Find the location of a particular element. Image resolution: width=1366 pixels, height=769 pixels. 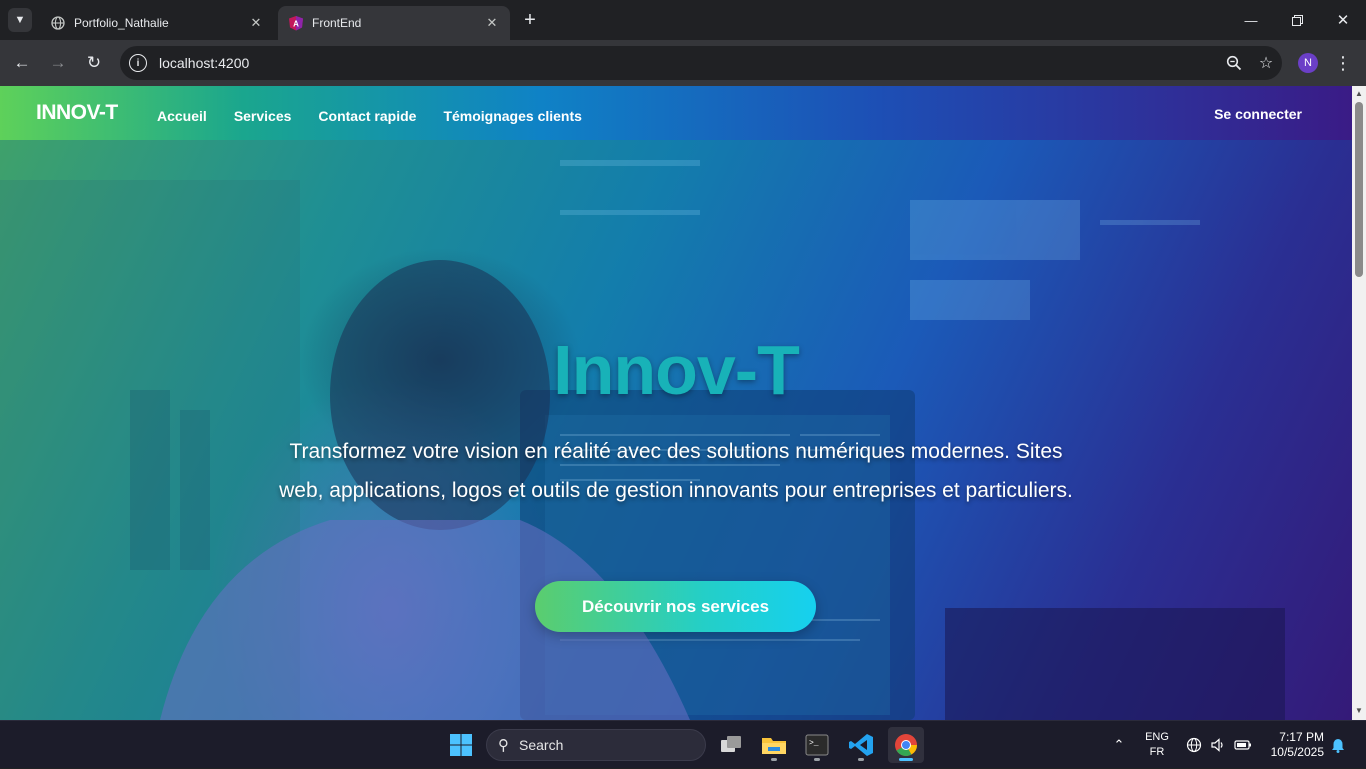

folder-icon is located at coordinates (774, 746).